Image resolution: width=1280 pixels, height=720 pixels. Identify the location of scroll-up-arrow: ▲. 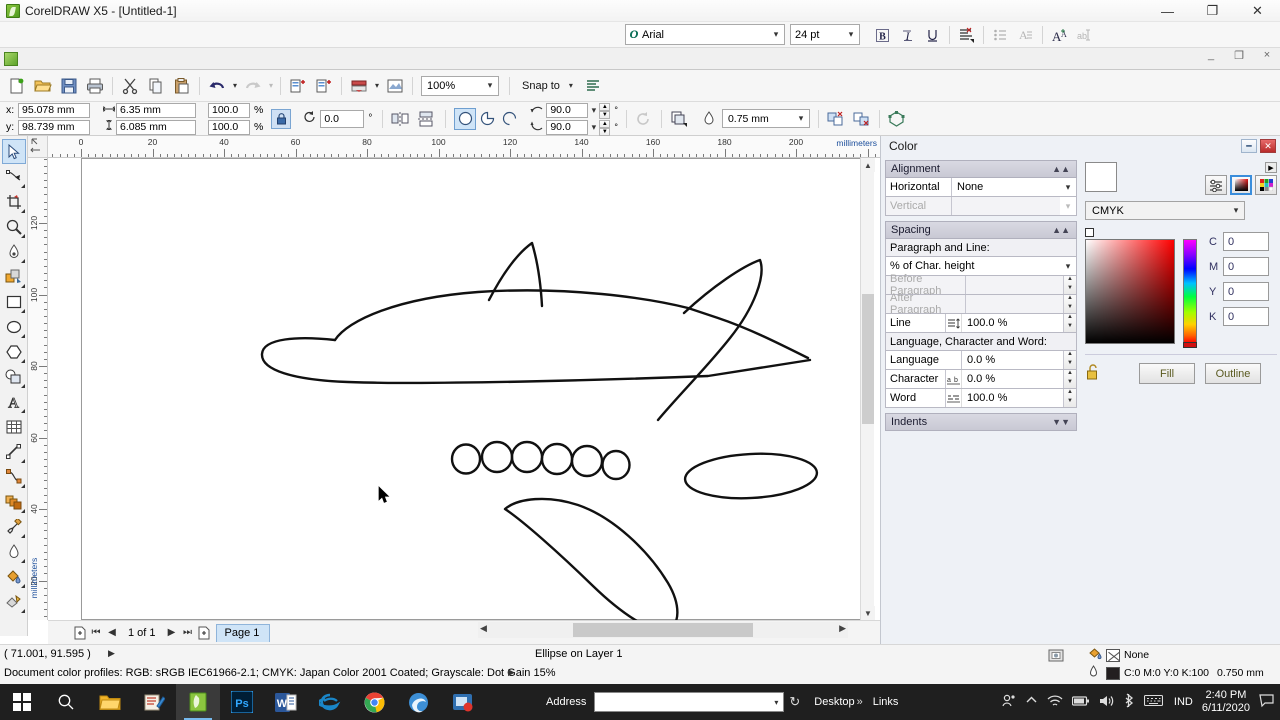
(868, 165).